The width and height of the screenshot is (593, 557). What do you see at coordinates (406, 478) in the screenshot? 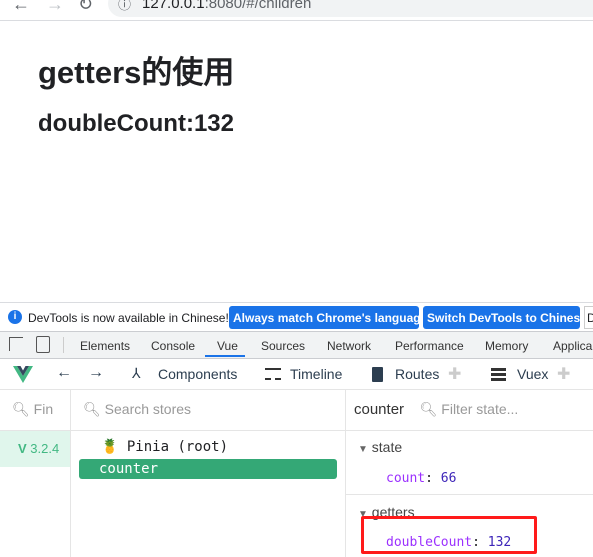
I see `state-key: count` at bounding box center [406, 478].